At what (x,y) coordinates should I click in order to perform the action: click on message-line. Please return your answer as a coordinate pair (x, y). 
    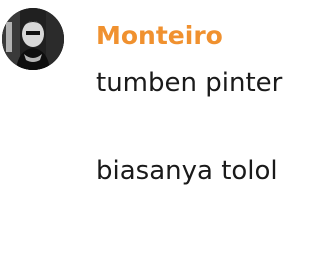
    Looking at the image, I should click on (206, 127).